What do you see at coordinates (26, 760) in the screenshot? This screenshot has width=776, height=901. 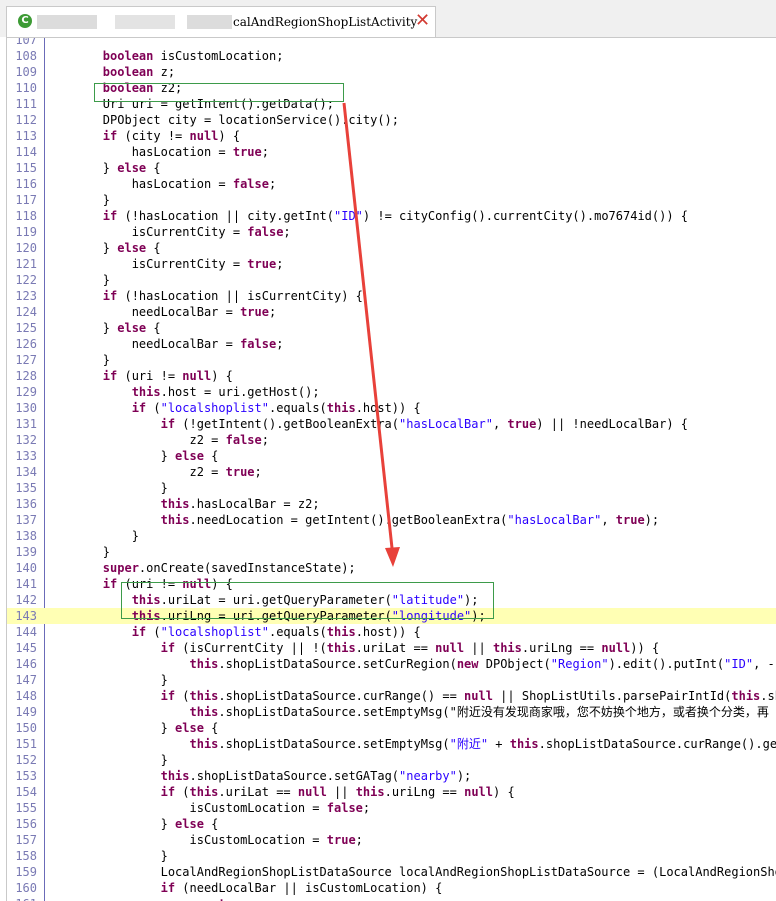 I see `line-number: 152` at bounding box center [26, 760].